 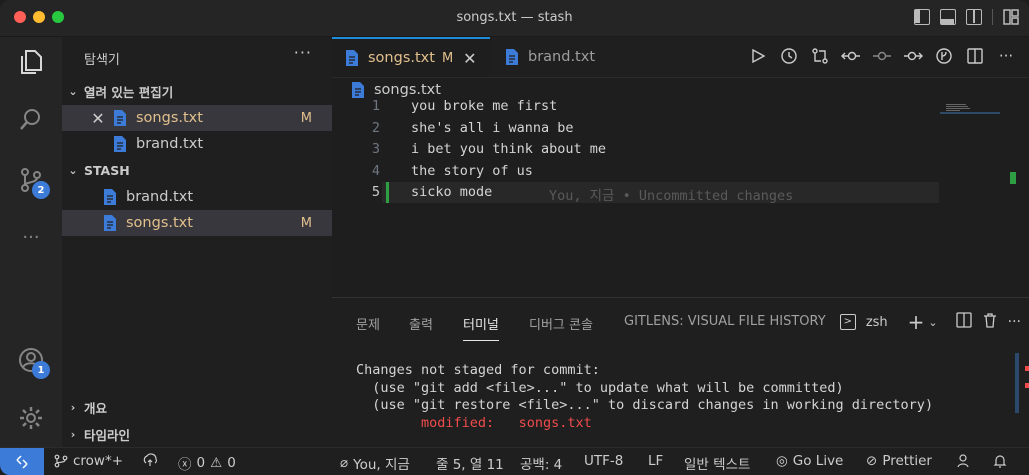 What do you see at coordinates (197, 91) in the screenshot?
I see `open-editors-header: ⌄ 열려 있는 편집기` at bounding box center [197, 91].